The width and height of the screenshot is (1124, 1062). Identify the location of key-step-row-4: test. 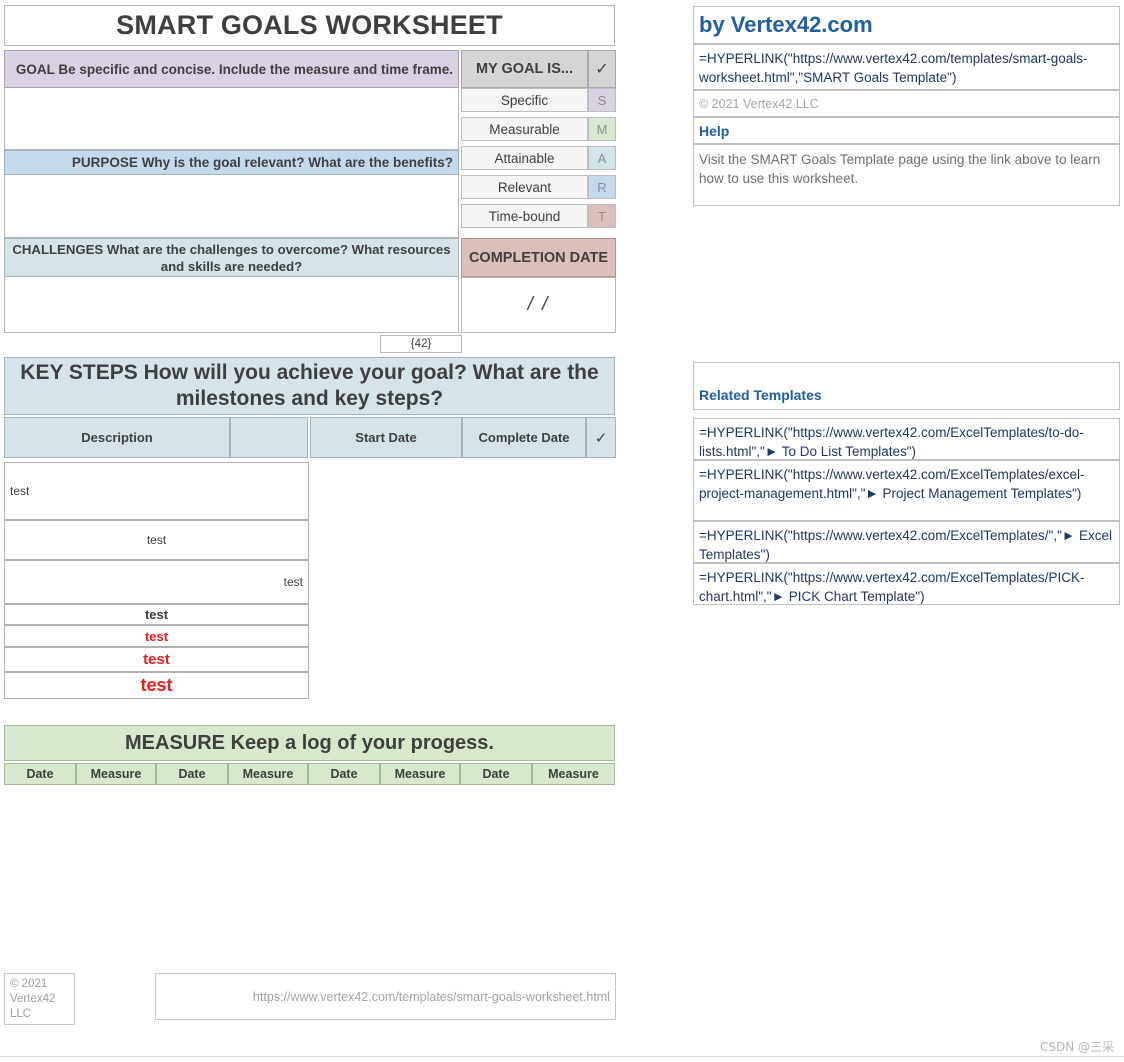
(156, 614).